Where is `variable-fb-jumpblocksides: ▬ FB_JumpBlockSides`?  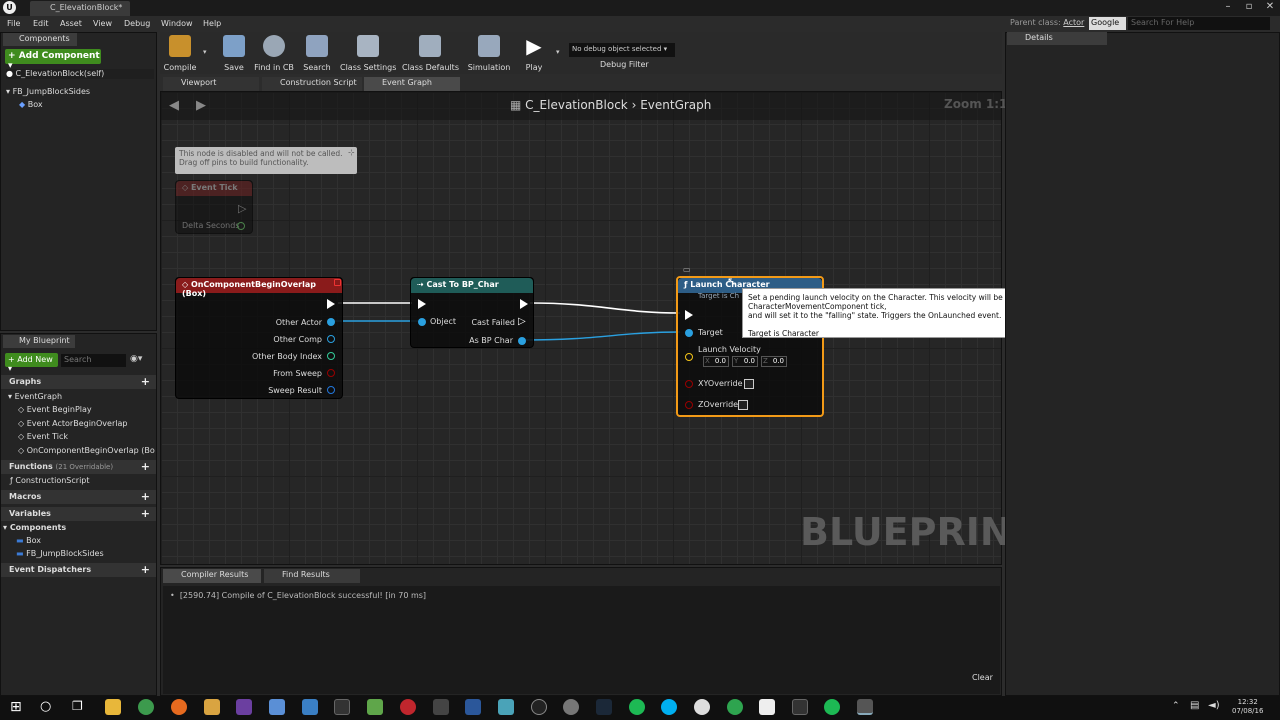 variable-fb-jumpblocksides: ▬ FB_JumpBlockSides is located at coordinates (60, 553).